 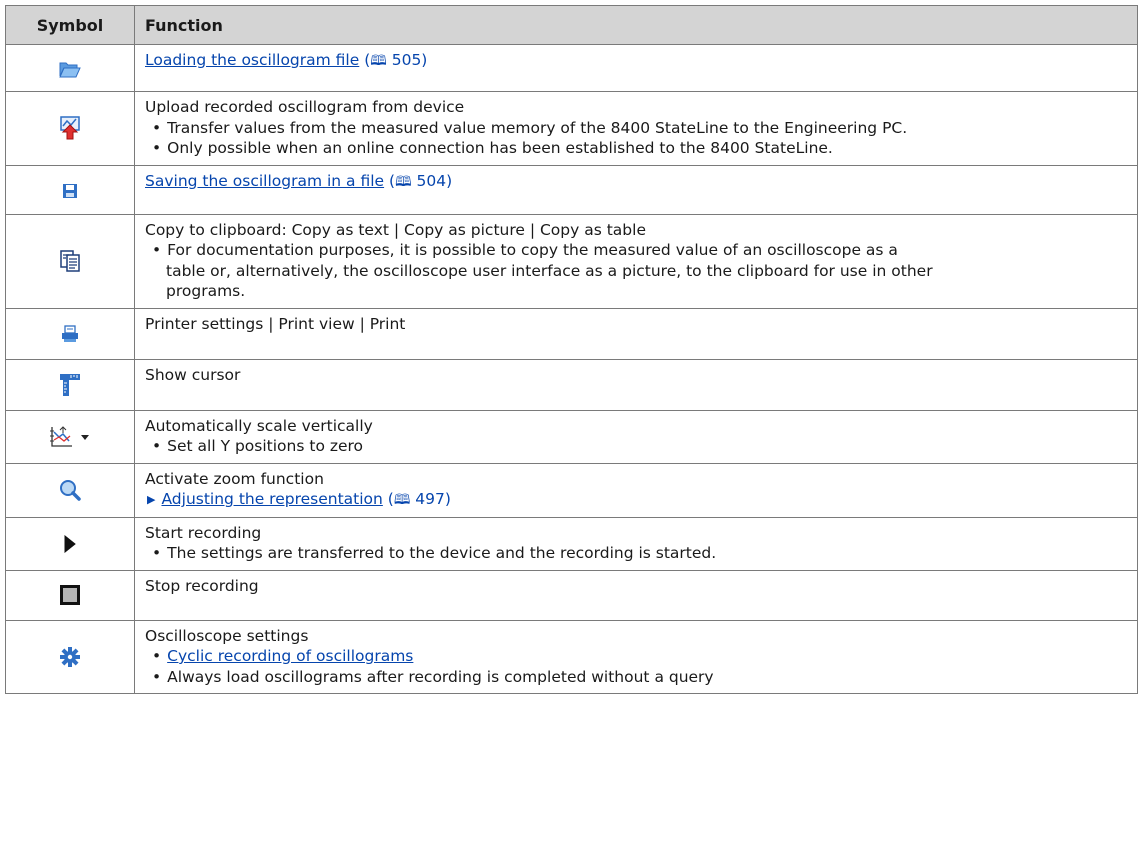 I want to click on open-folder-icon, so click(x=70, y=68).